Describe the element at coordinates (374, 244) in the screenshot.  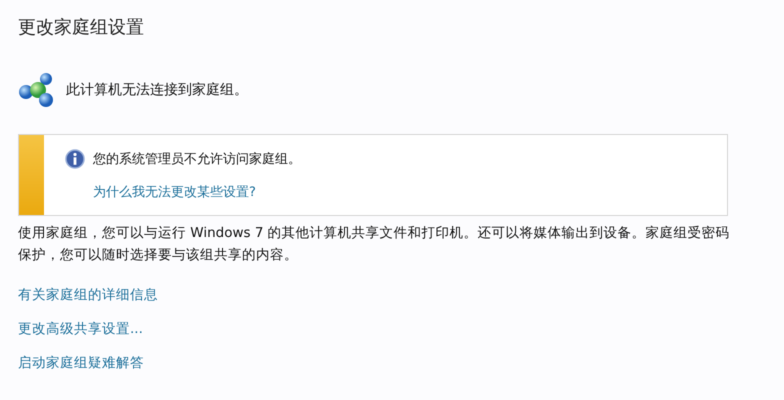
I see `description-paragraph: 使用家庭组，您可以与运行 Windows 7 的其他计算机共享文件和打印机。还可以将媒体输出到设备。家庭组受密码保护，您可以随时选择要与该组共享的内容。` at that location.